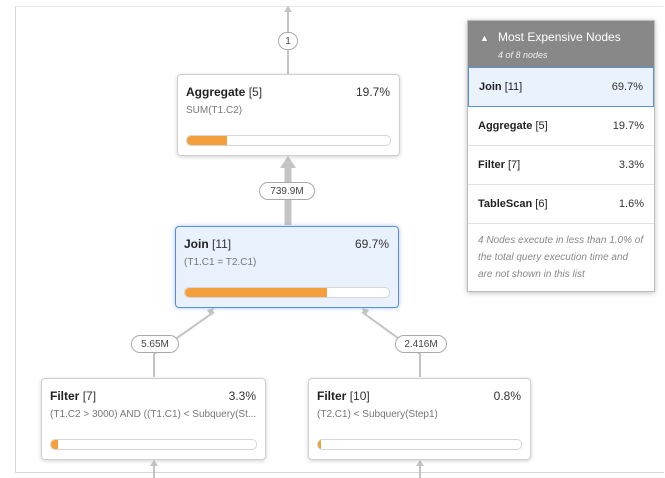 This screenshot has width=665, height=478. What do you see at coordinates (490, 87) in the screenshot?
I see `row-name: Join` at bounding box center [490, 87].